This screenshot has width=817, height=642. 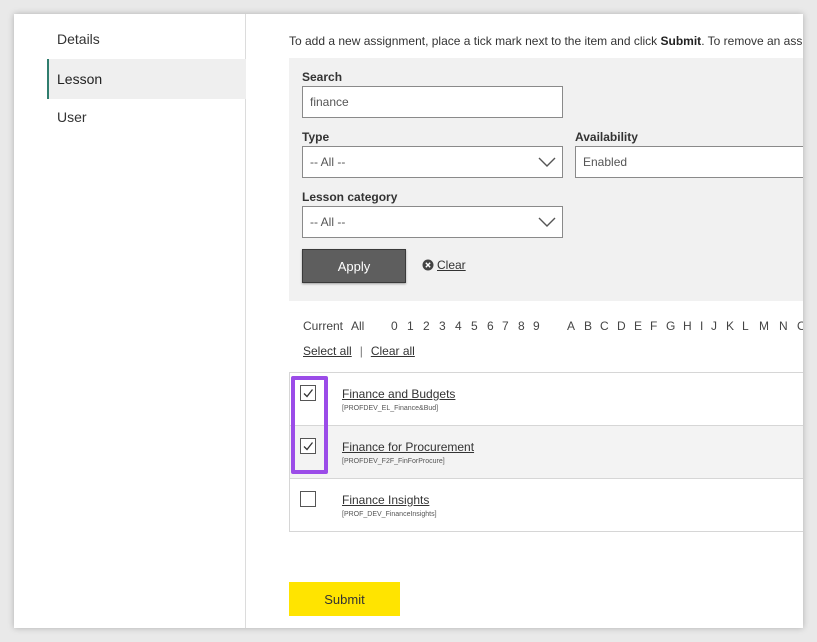 What do you see at coordinates (474, 326) in the screenshot?
I see `alpha-digit: 5` at bounding box center [474, 326].